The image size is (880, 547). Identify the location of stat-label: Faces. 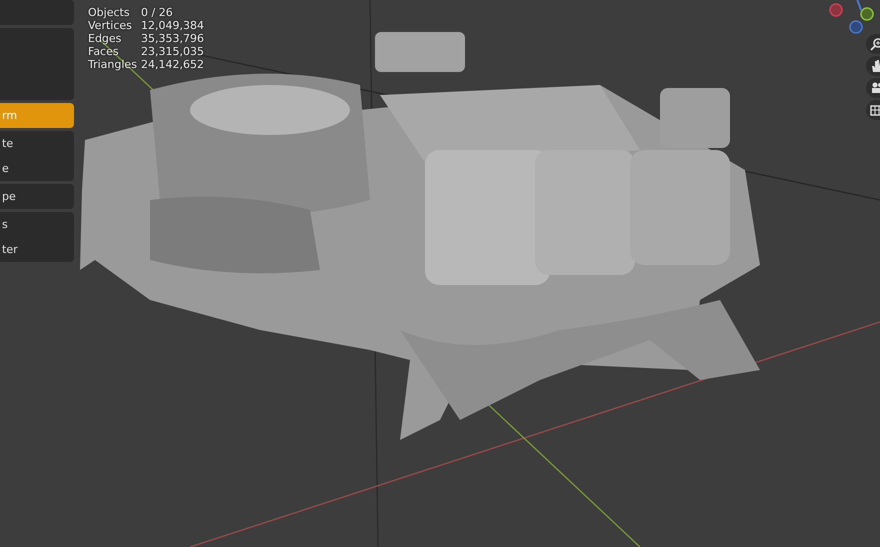
(104, 51).